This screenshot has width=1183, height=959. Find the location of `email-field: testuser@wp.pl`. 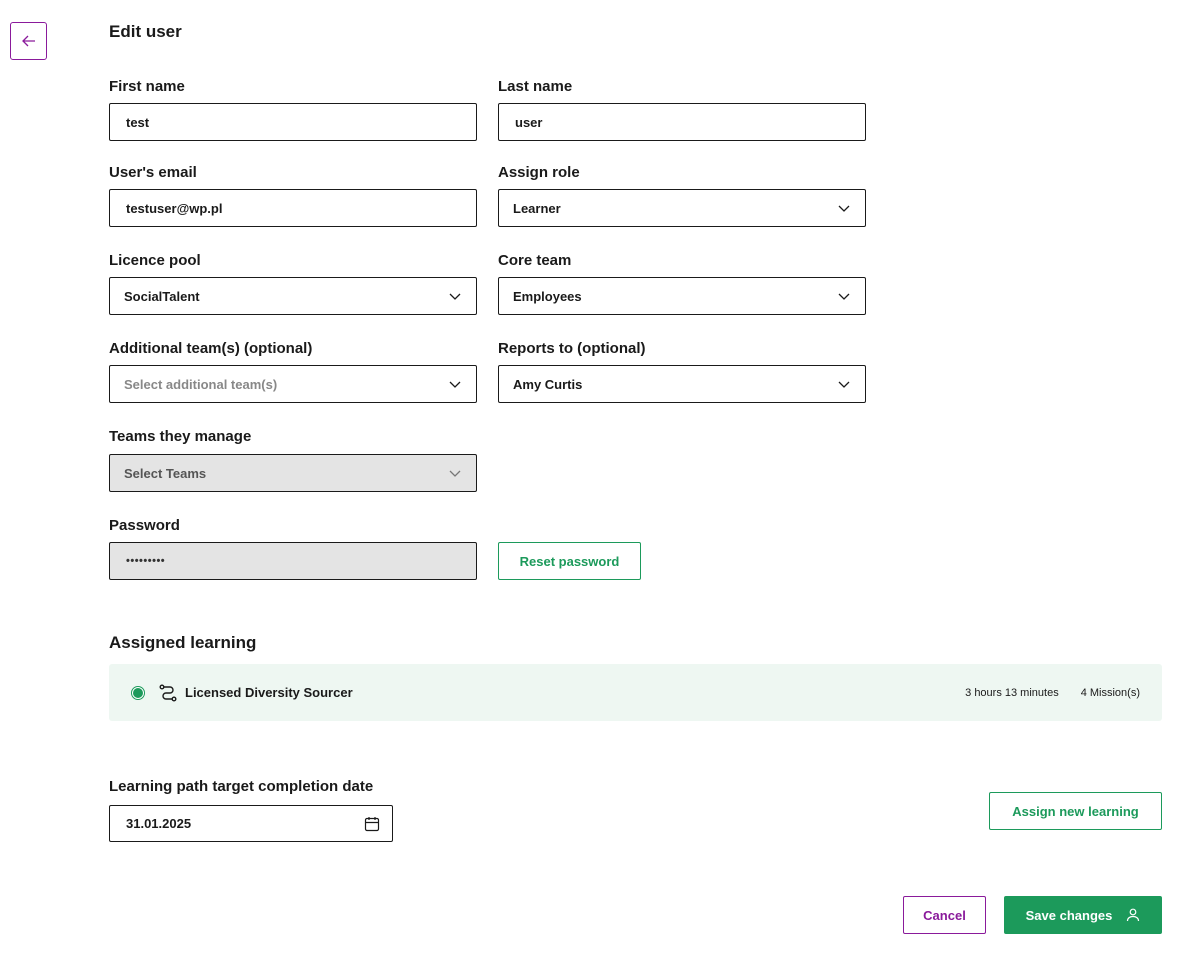

email-field: testuser@wp.pl is located at coordinates (293, 208).